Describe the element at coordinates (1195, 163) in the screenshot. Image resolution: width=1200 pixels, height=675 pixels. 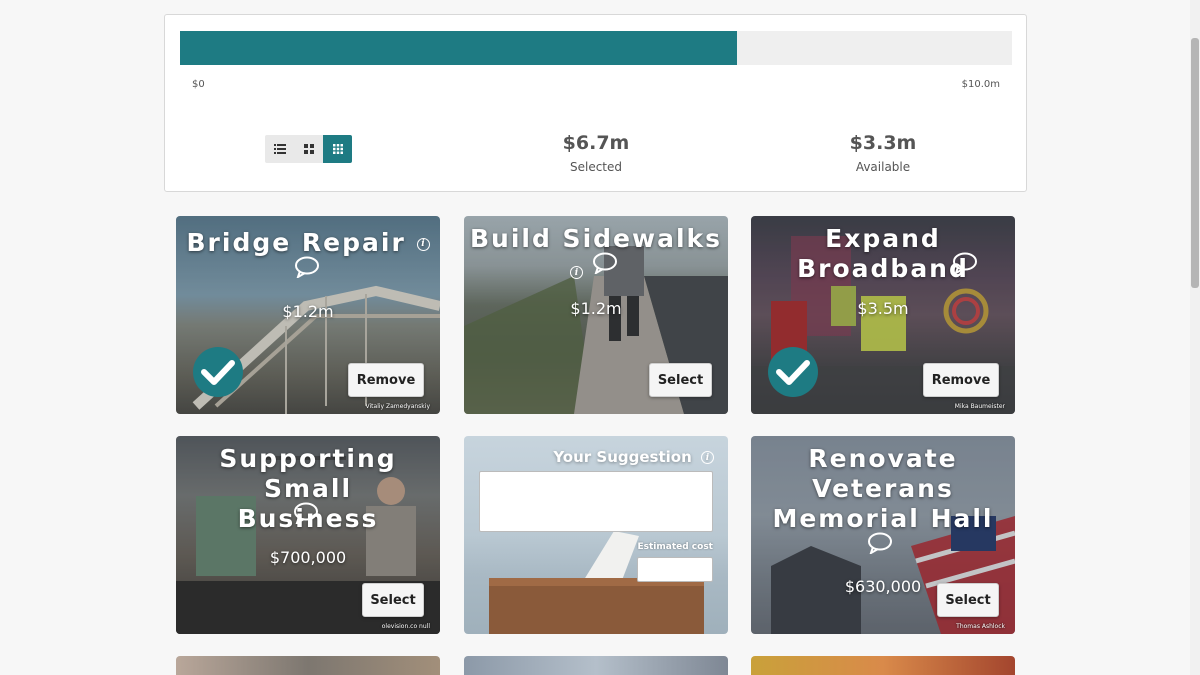
I see `scrollbar-thumb` at that location.